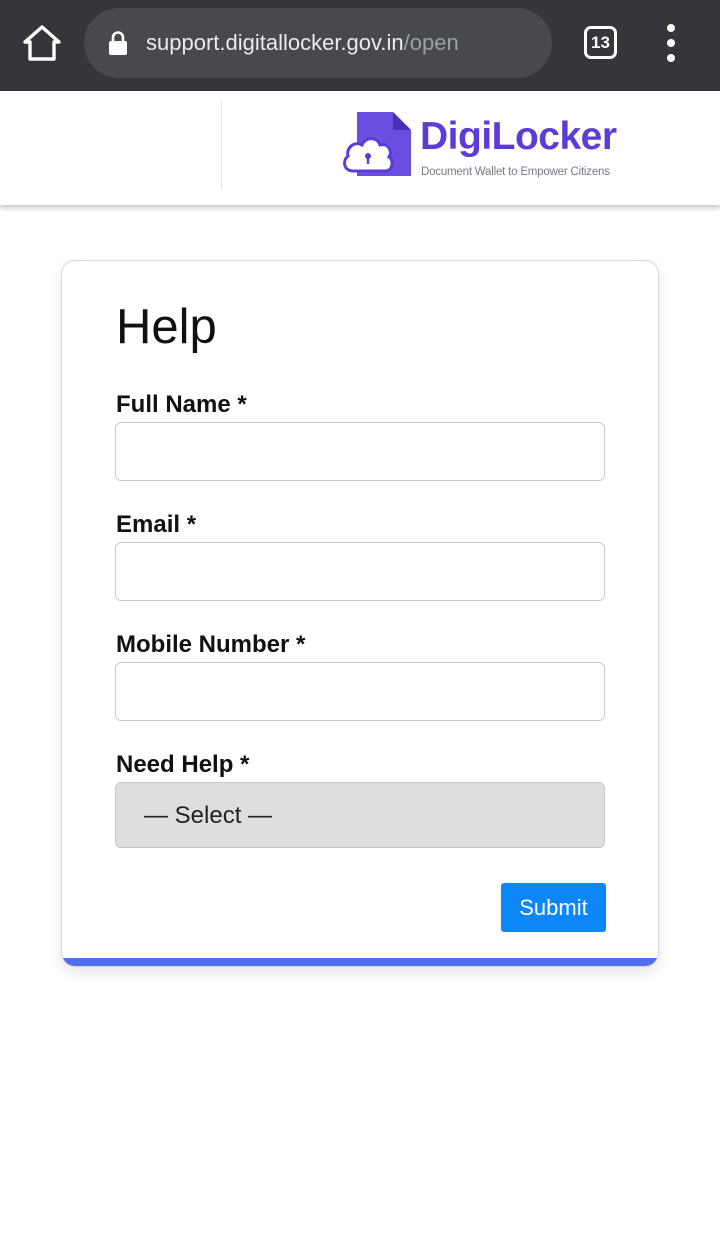  Describe the element at coordinates (600, 42) in the screenshot. I see `tab-switcher-button: 13` at that location.